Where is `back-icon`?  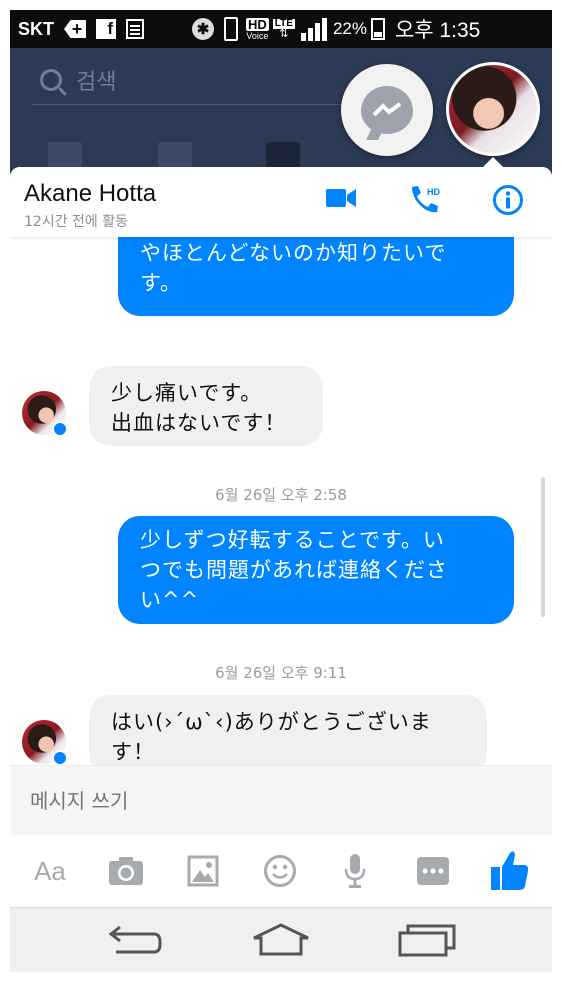 back-icon is located at coordinates (134, 940).